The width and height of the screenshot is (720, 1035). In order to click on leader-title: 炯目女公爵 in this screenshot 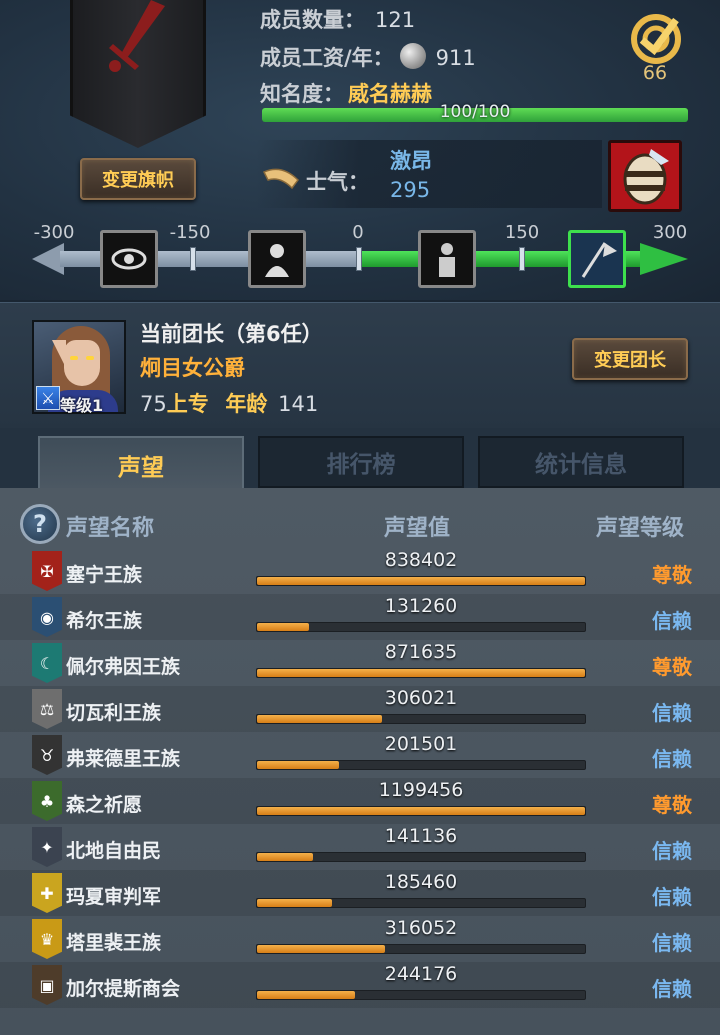, I will do `click(192, 368)`.